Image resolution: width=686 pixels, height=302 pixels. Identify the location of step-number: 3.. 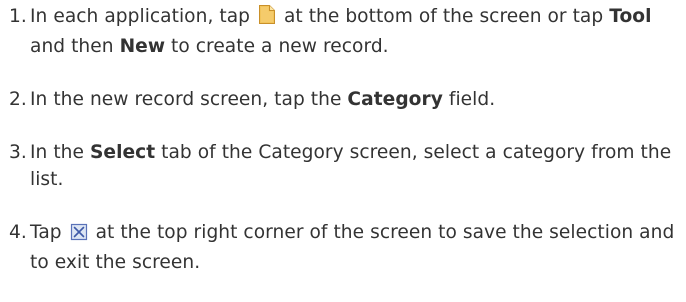
(18, 152).